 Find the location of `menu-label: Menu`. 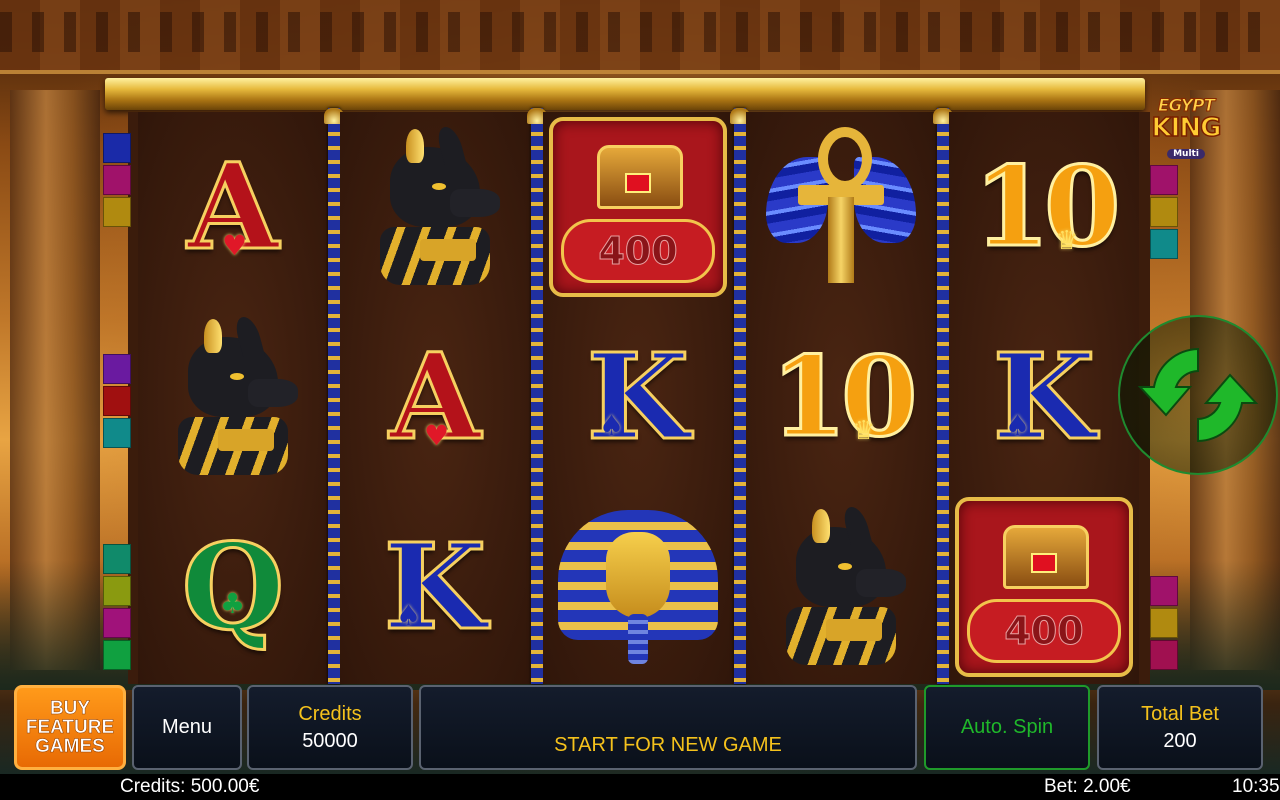

menu-label: Menu is located at coordinates (187, 727).